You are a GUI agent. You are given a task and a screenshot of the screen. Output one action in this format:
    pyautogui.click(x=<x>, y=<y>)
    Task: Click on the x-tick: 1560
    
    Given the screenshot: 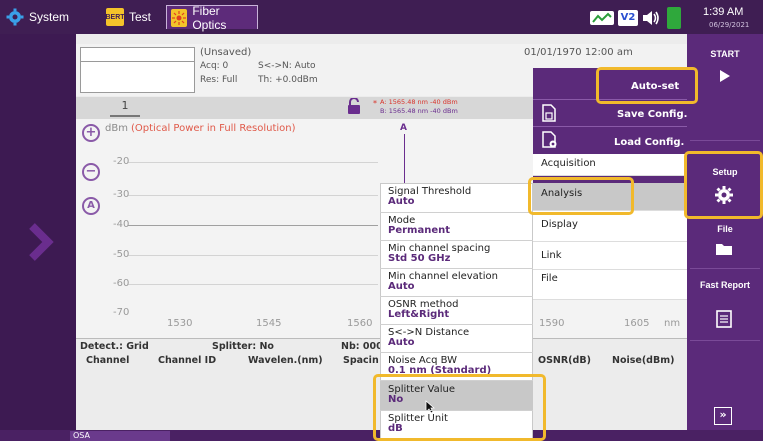 What is the action you would take?
    pyautogui.click(x=360, y=323)
    